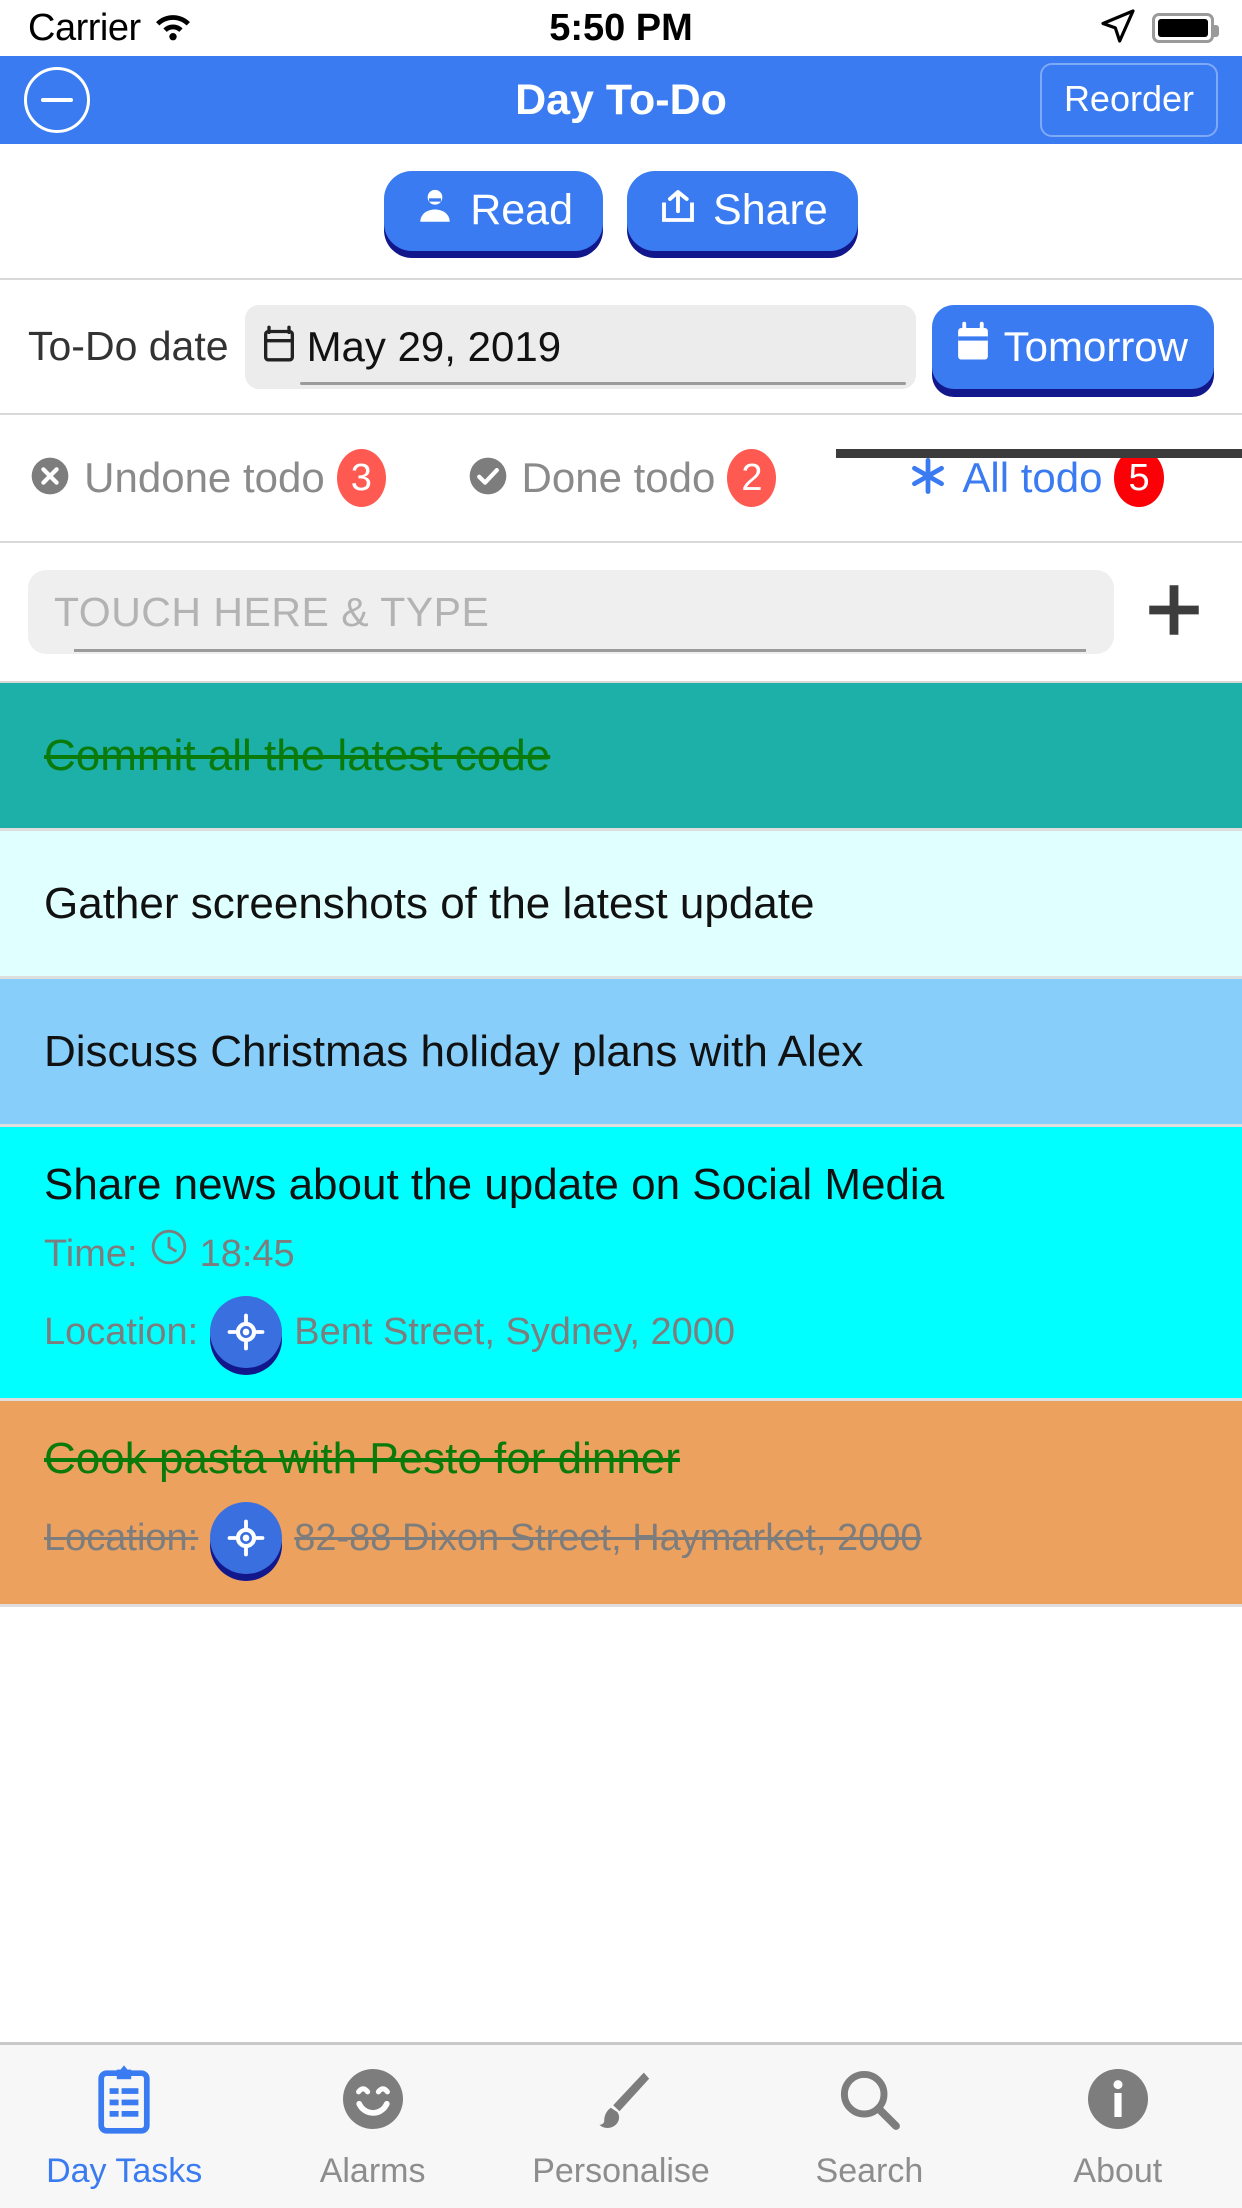 The width and height of the screenshot is (1242, 2208). I want to click on tab-alarms-label: Alarms, so click(372, 2170).